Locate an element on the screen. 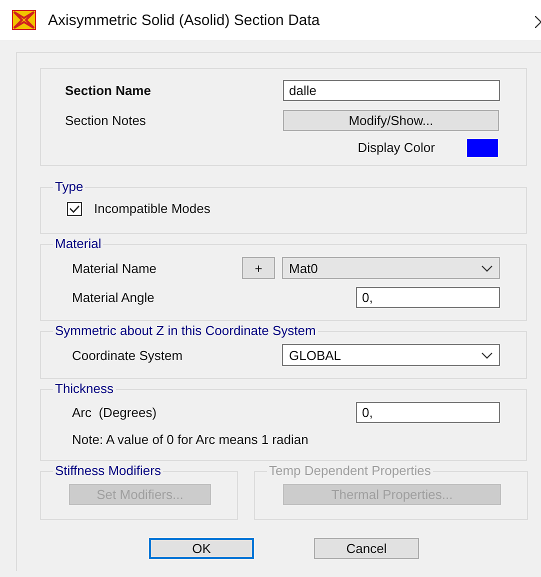 This screenshot has height=577, width=541. dialog-button: OK is located at coordinates (201, 548).